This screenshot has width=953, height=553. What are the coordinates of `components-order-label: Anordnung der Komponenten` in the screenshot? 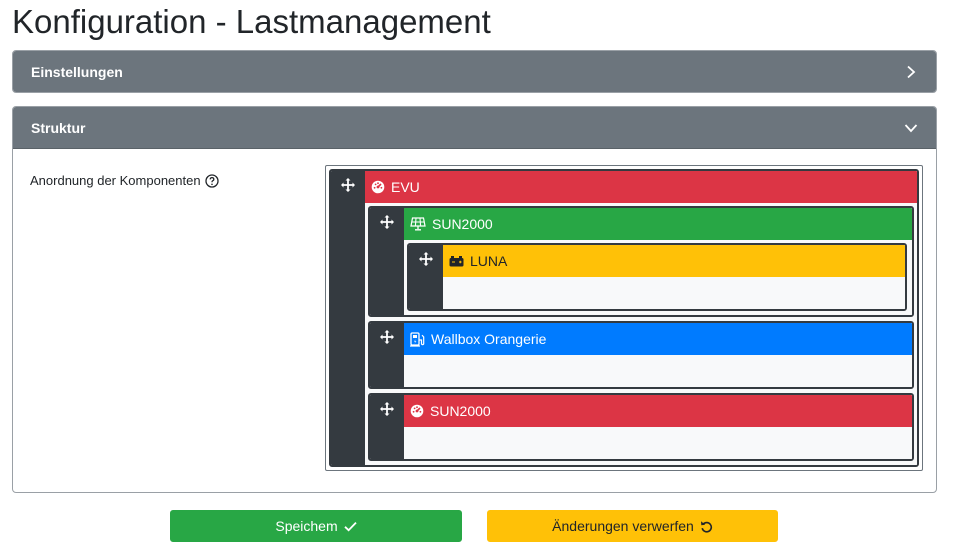 It's located at (115, 180).